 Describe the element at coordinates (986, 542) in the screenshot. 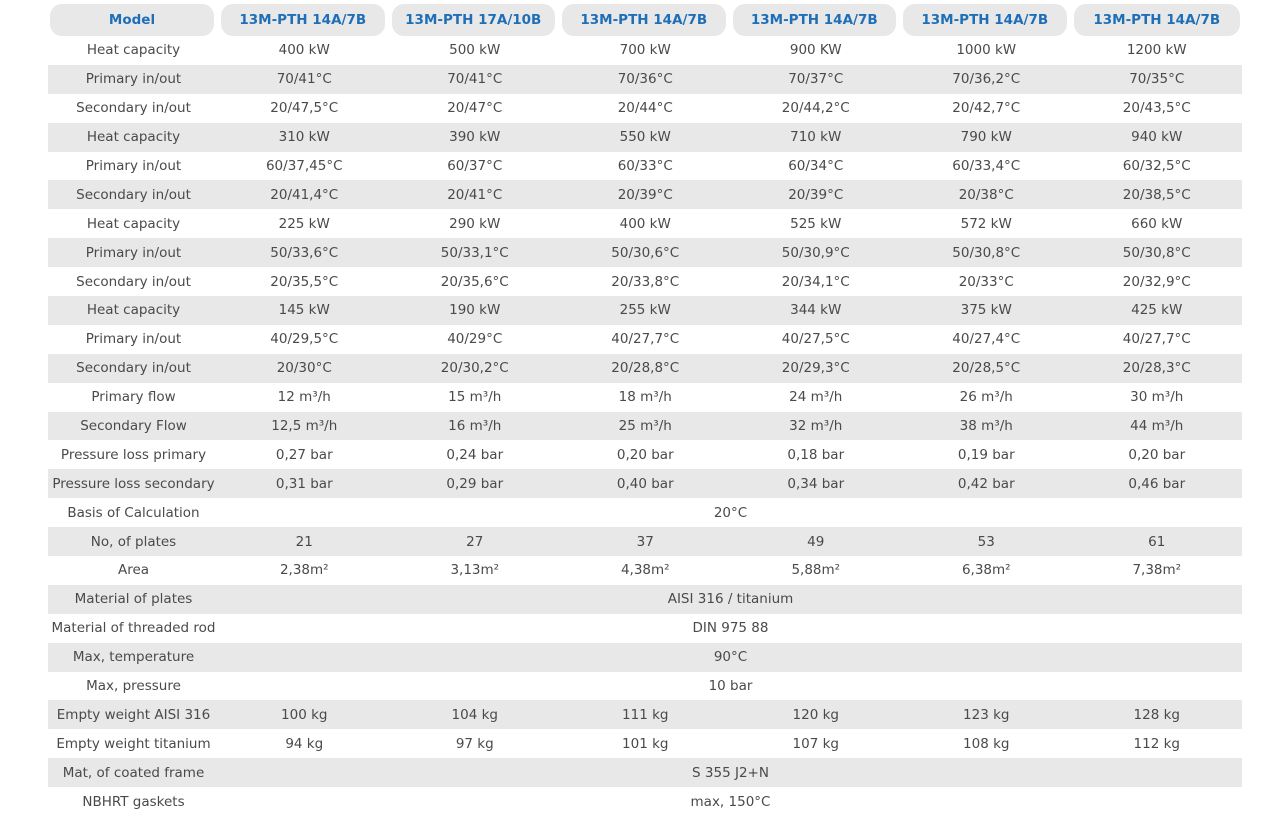

I see `cell-value: 53` at that location.